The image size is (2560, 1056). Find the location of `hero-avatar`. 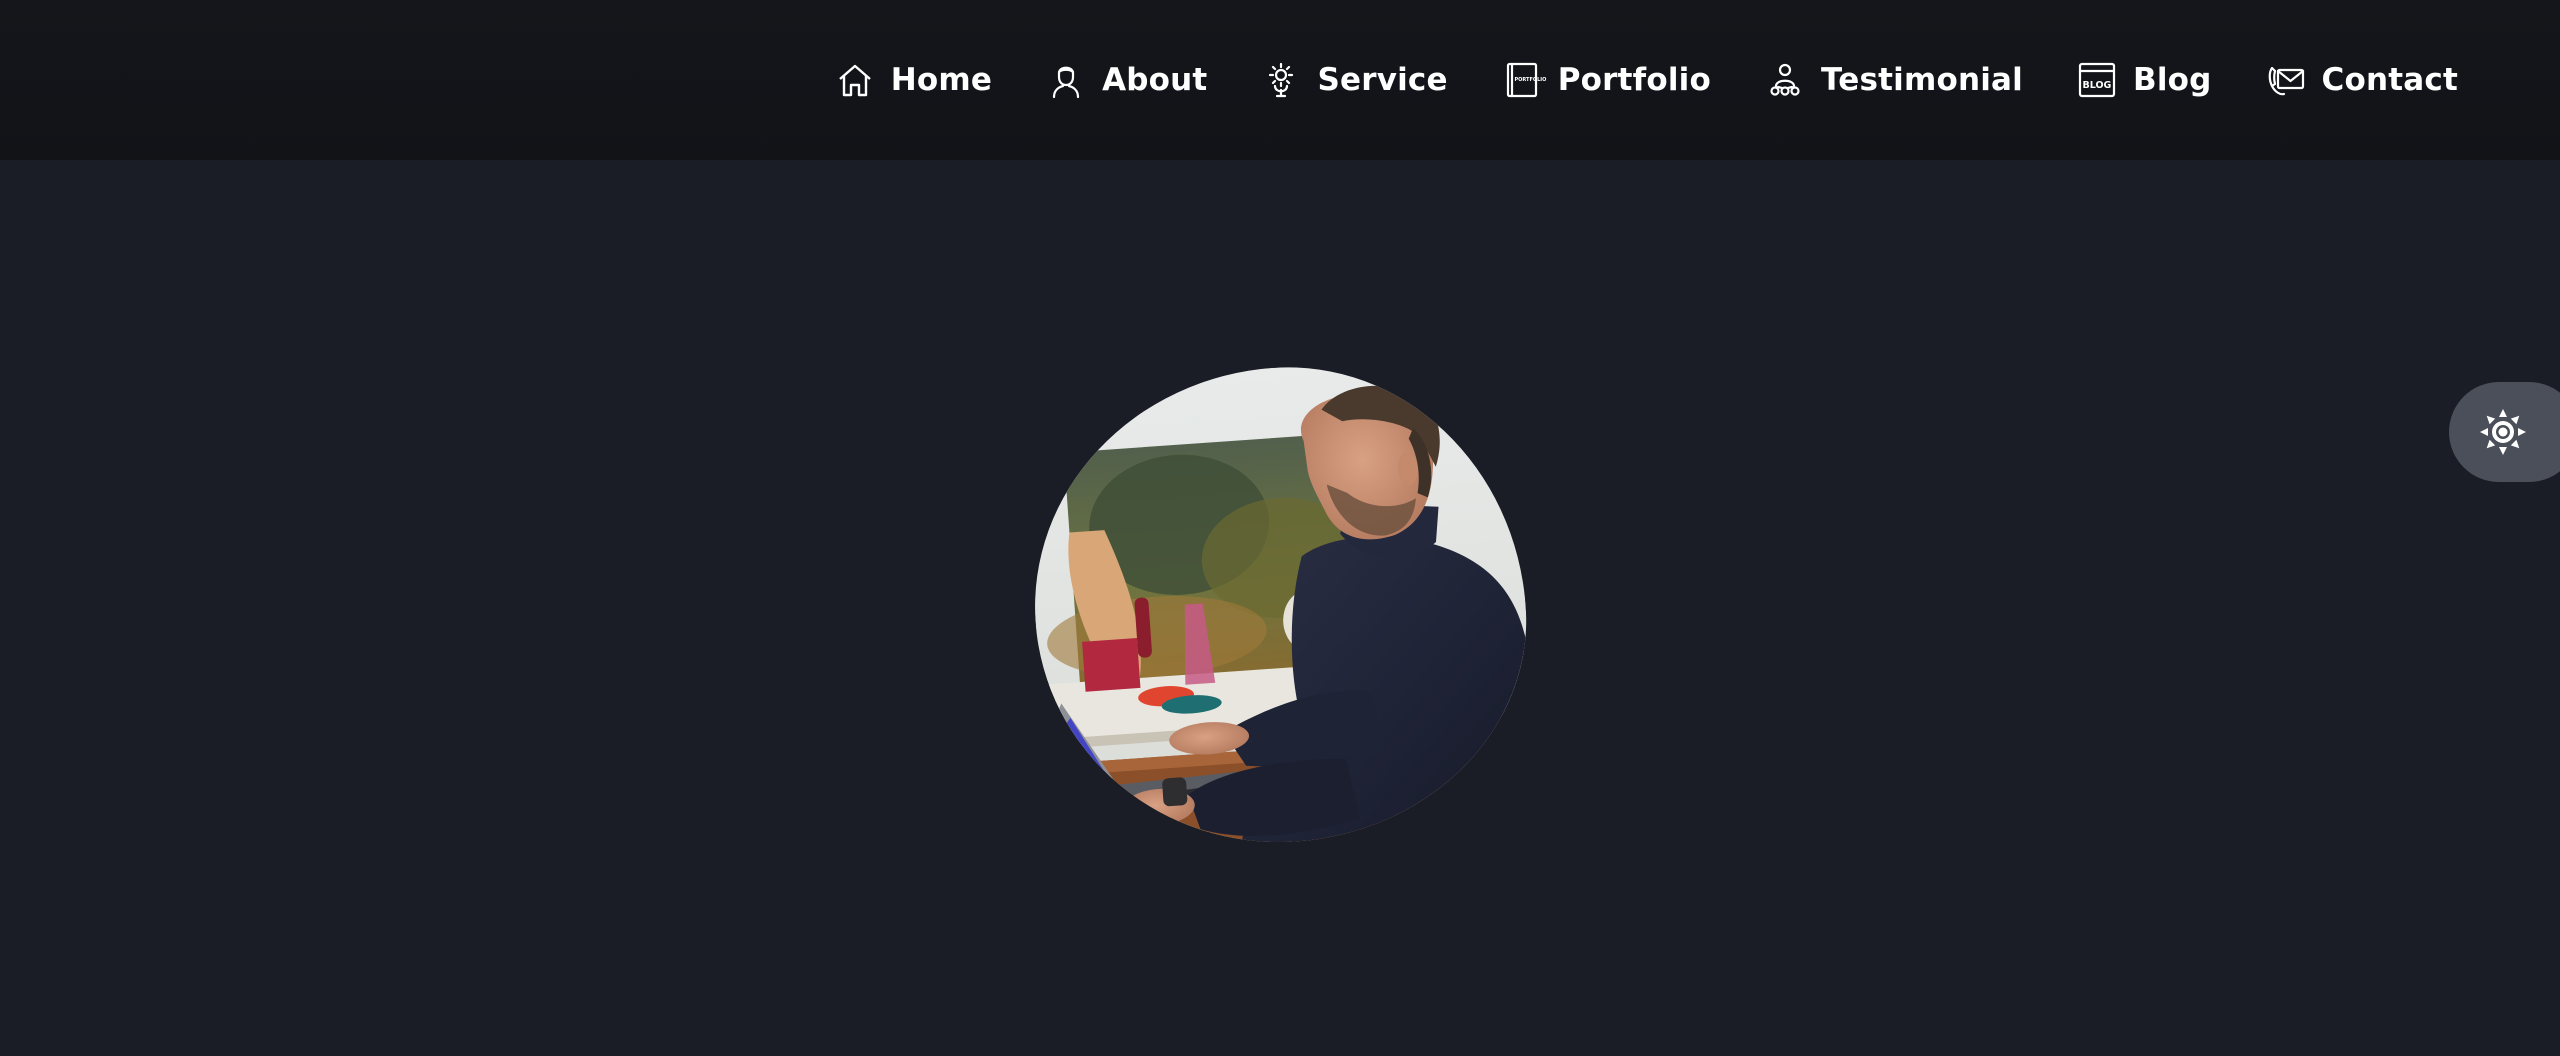

hero-avatar is located at coordinates (1280, 605).